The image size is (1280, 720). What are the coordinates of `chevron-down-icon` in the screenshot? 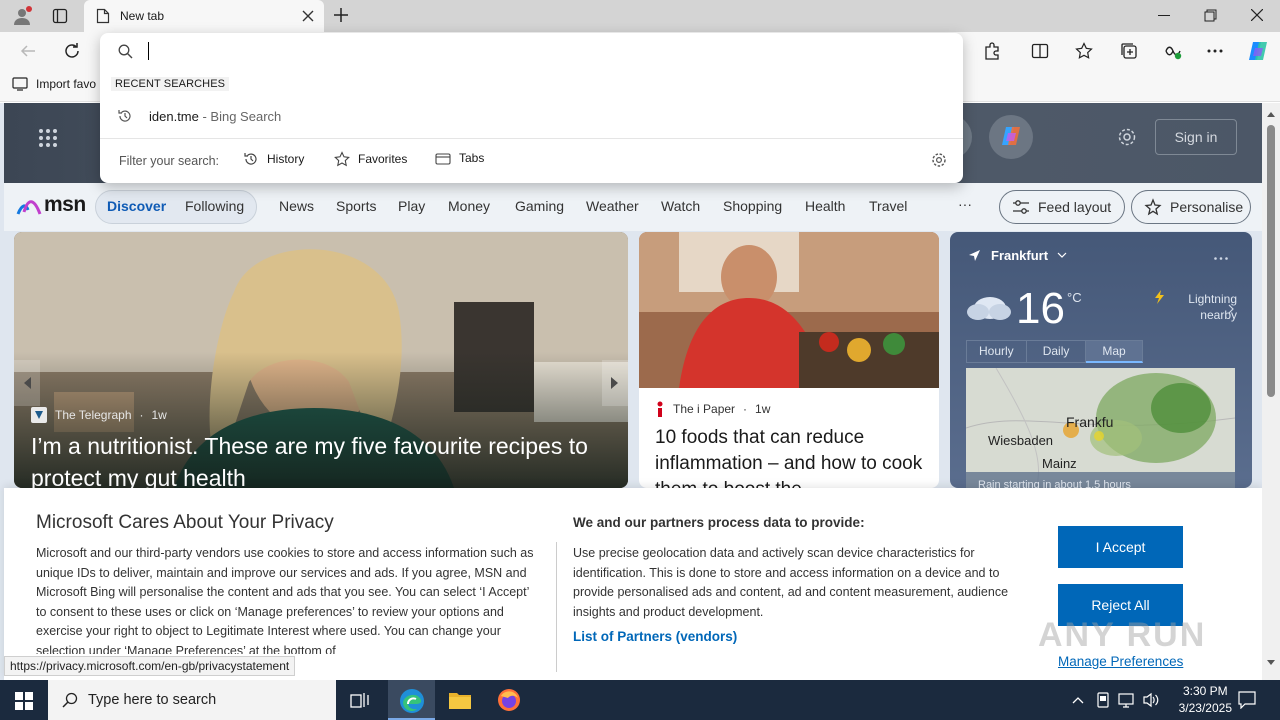 It's located at (1062, 255).